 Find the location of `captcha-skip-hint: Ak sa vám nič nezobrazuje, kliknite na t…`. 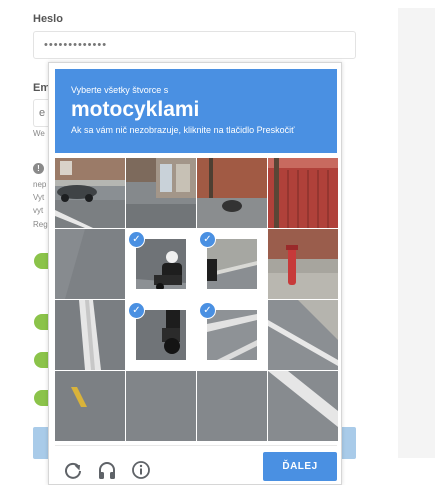

captcha-skip-hint: Ak sa vám nič nezobrazuje, kliknite na t… is located at coordinates (183, 130).